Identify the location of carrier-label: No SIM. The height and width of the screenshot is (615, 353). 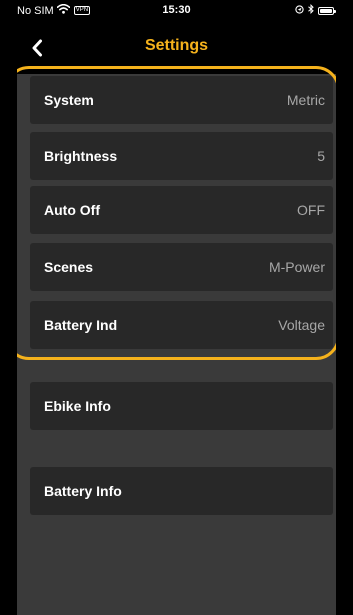
(35, 10).